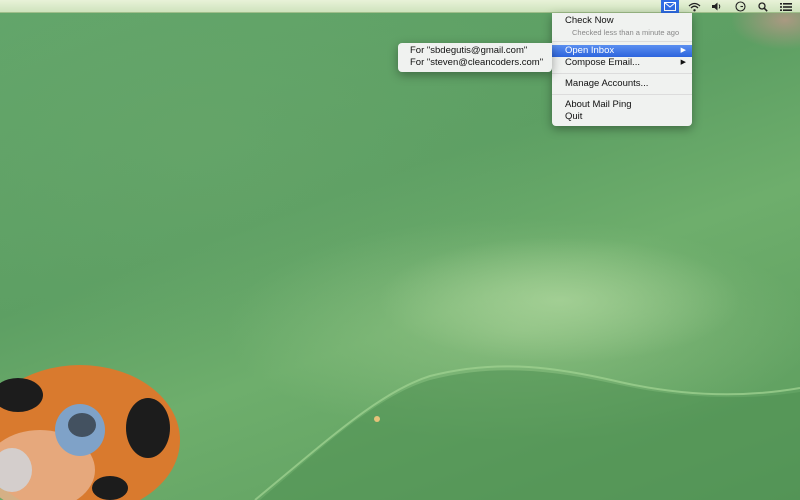 Image resolution: width=800 pixels, height=500 pixels. Describe the element at coordinates (590, 50) in the screenshot. I see `open-inbox-label: Open Inbox` at that location.